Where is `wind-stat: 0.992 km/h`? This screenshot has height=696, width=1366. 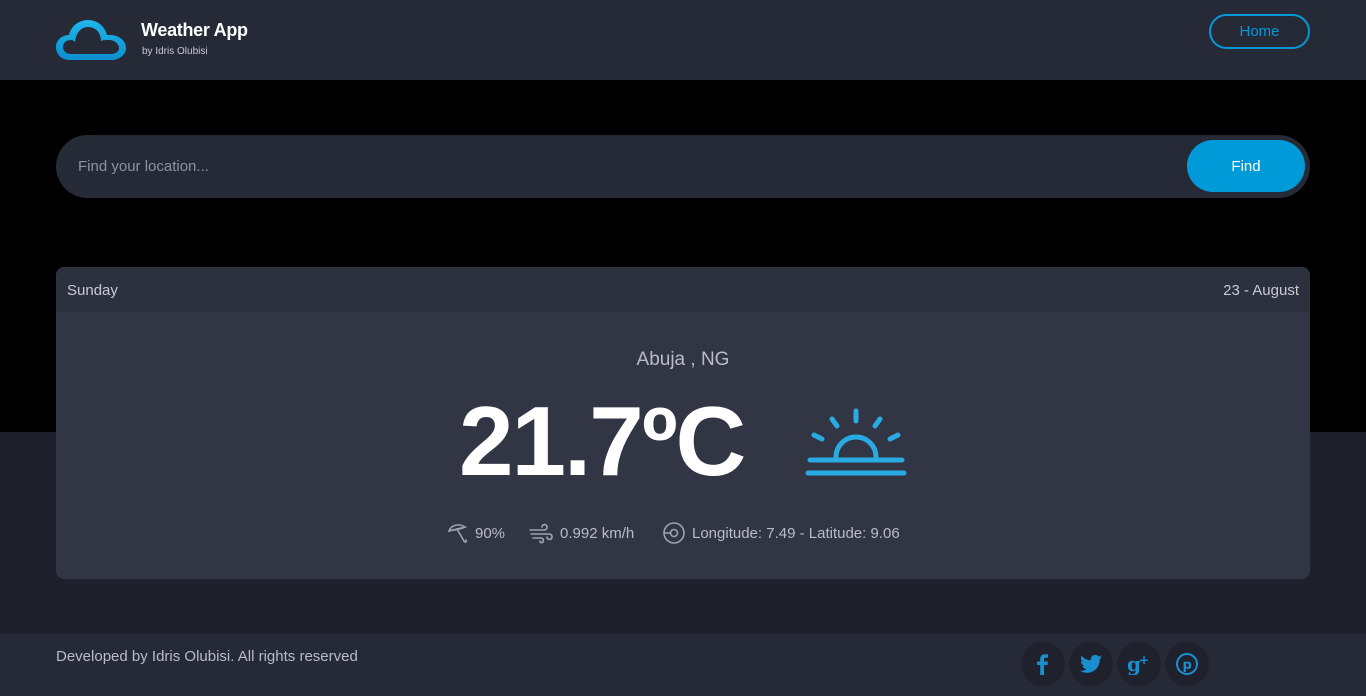
wind-stat: 0.992 km/h is located at coordinates (581, 533).